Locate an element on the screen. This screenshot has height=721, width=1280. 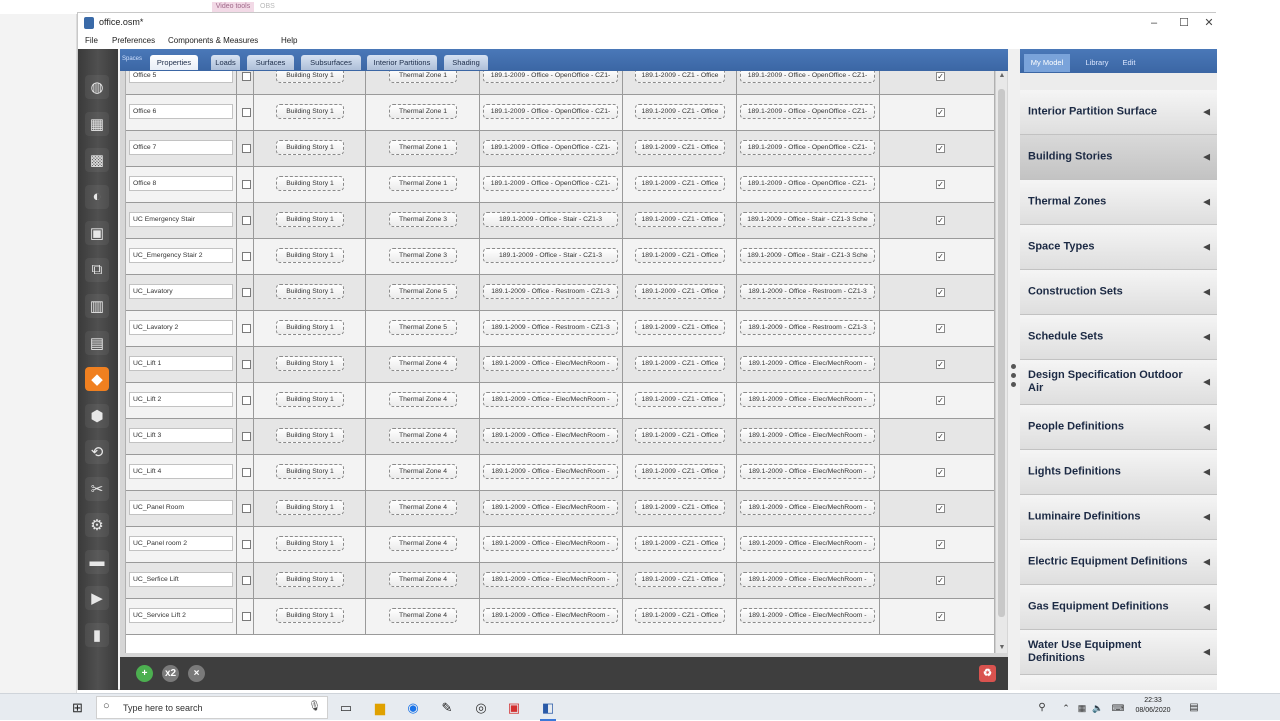
library-item: Gas Equipment Definitions ◀ is located at coordinates (1118, 607).